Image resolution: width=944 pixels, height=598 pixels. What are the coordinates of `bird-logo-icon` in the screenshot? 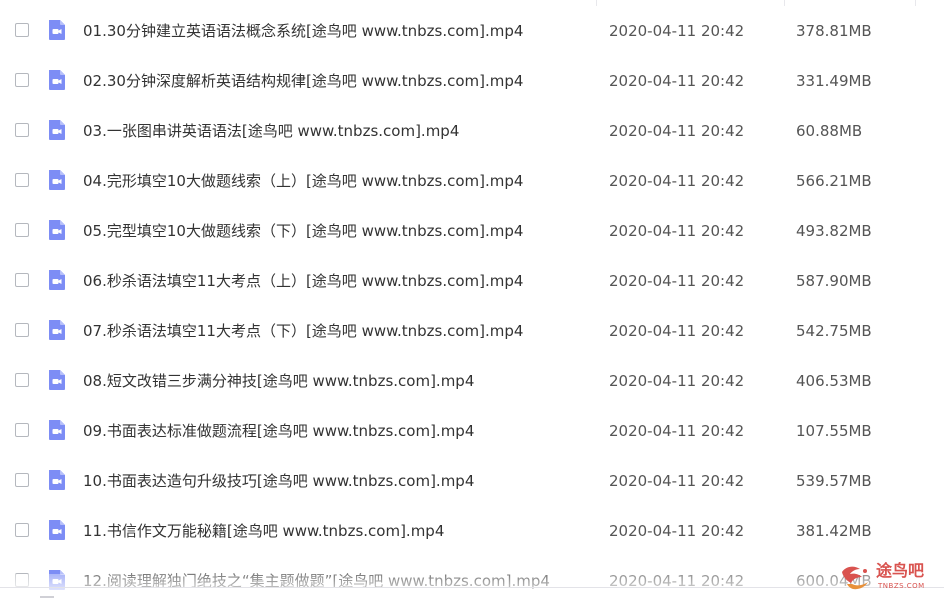 It's located at (855, 578).